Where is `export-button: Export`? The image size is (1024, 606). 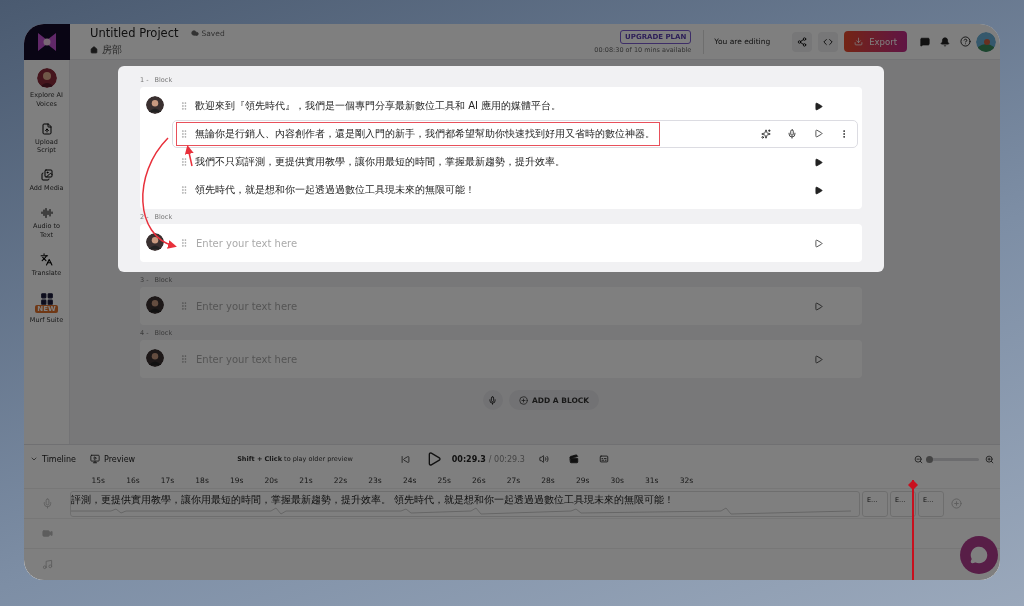
export-button: Export is located at coordinates (875, 41).